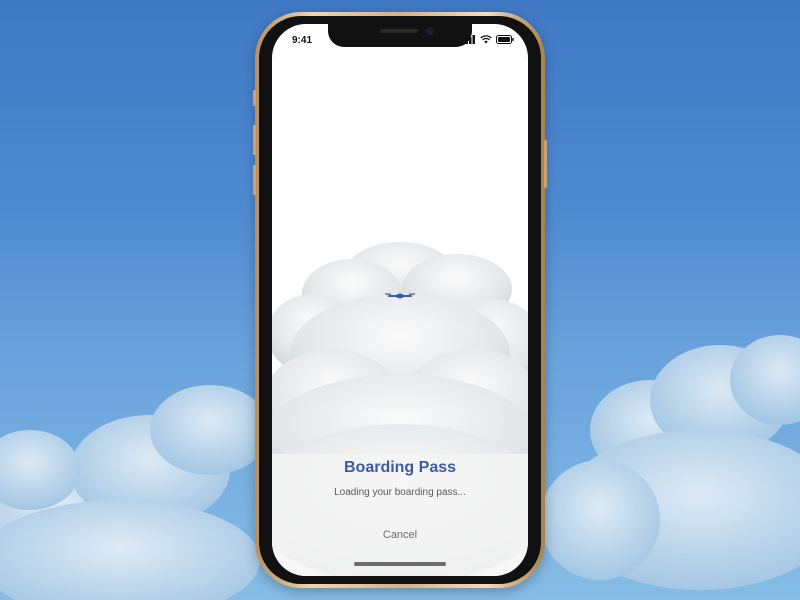 This screenshot has height=600, width=800. Describe the element at coordinates (399, 31) in the screenshot. I see `earpiece-speaker` at that location.